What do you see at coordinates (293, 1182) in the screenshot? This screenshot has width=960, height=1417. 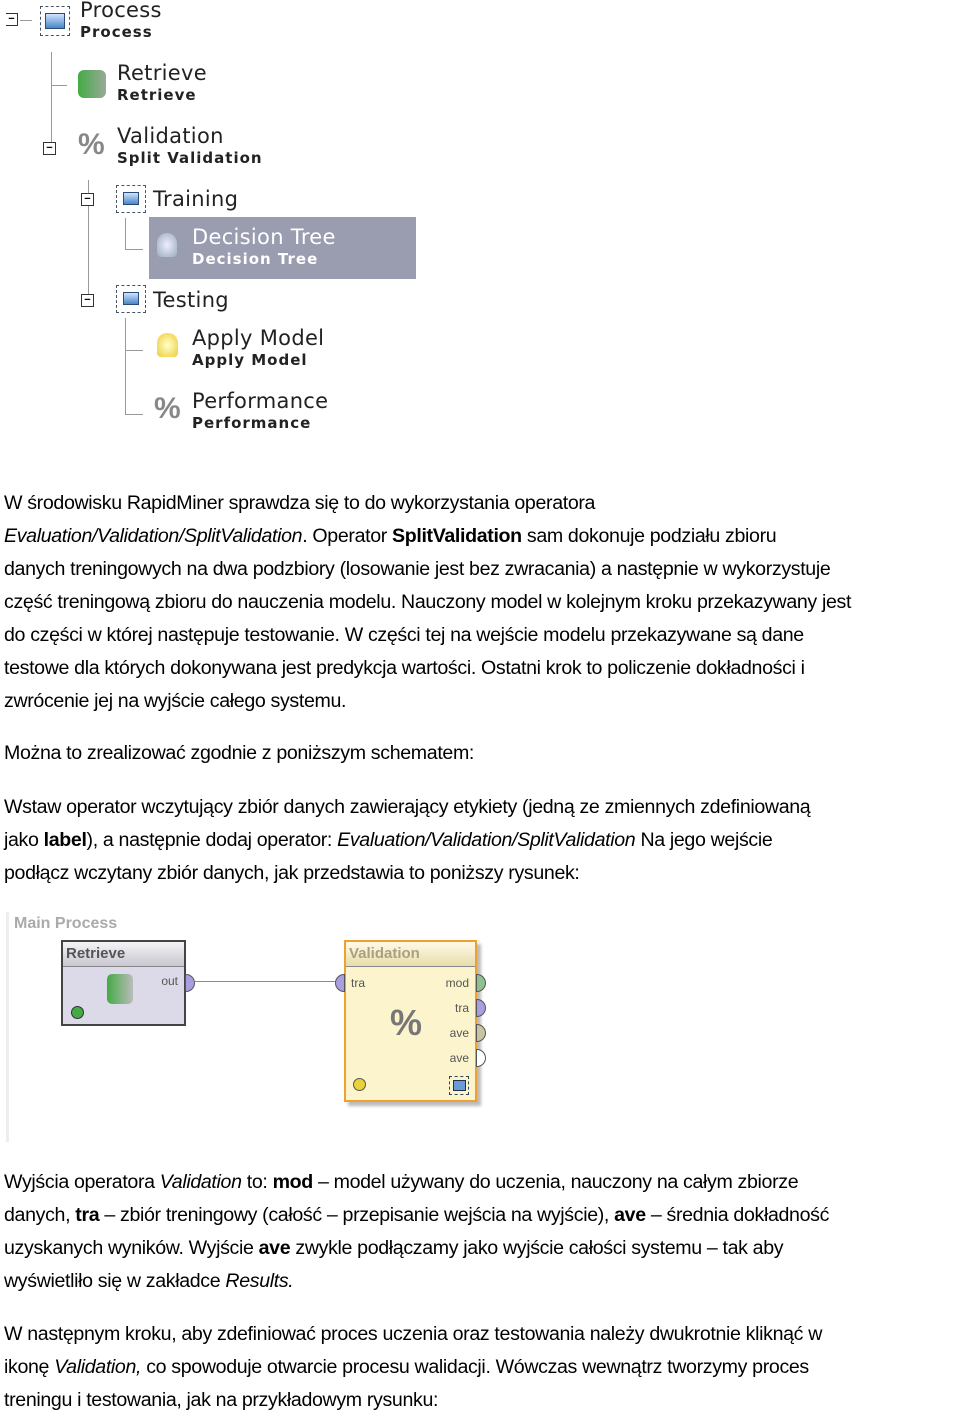 I see `text-segment: mod` at bounding box center [293, 1182].